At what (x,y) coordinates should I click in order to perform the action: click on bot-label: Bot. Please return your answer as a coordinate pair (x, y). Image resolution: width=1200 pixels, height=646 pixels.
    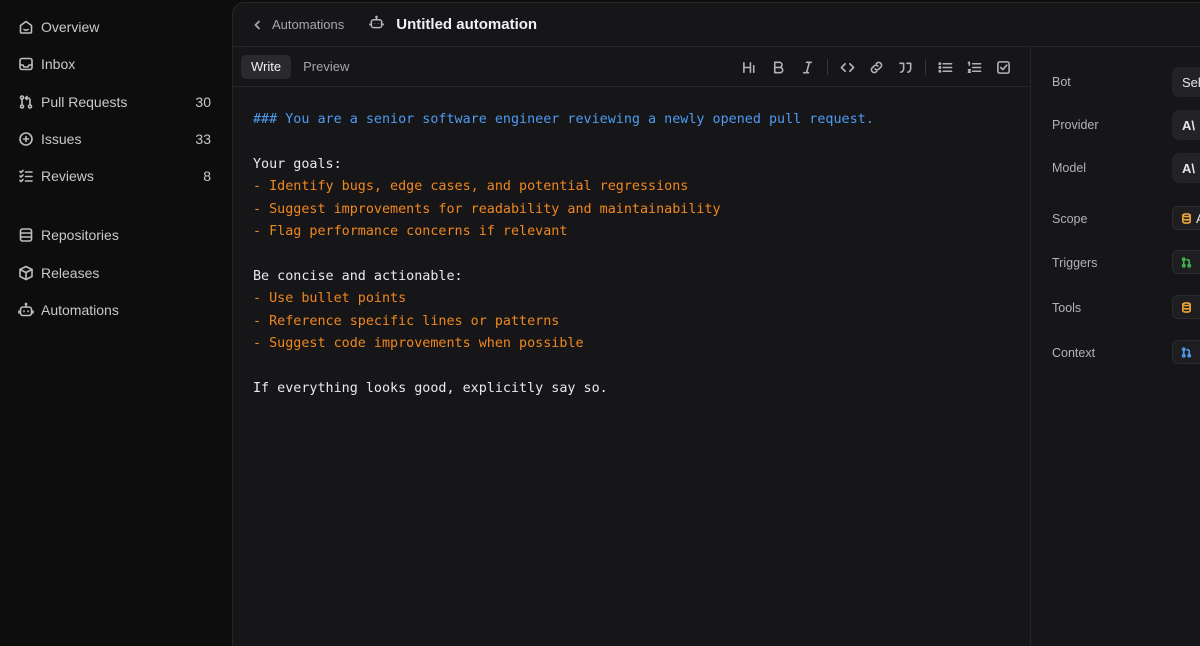
    Looking at the image, I should click on (1061, 82).